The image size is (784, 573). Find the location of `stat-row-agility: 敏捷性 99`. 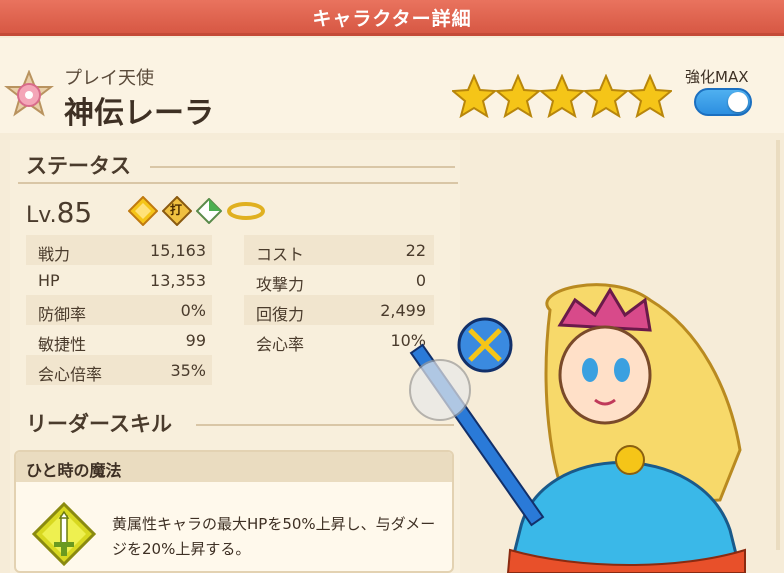

stat-row-agility: 敏捷性 99 is located at coordinates (119, 340).